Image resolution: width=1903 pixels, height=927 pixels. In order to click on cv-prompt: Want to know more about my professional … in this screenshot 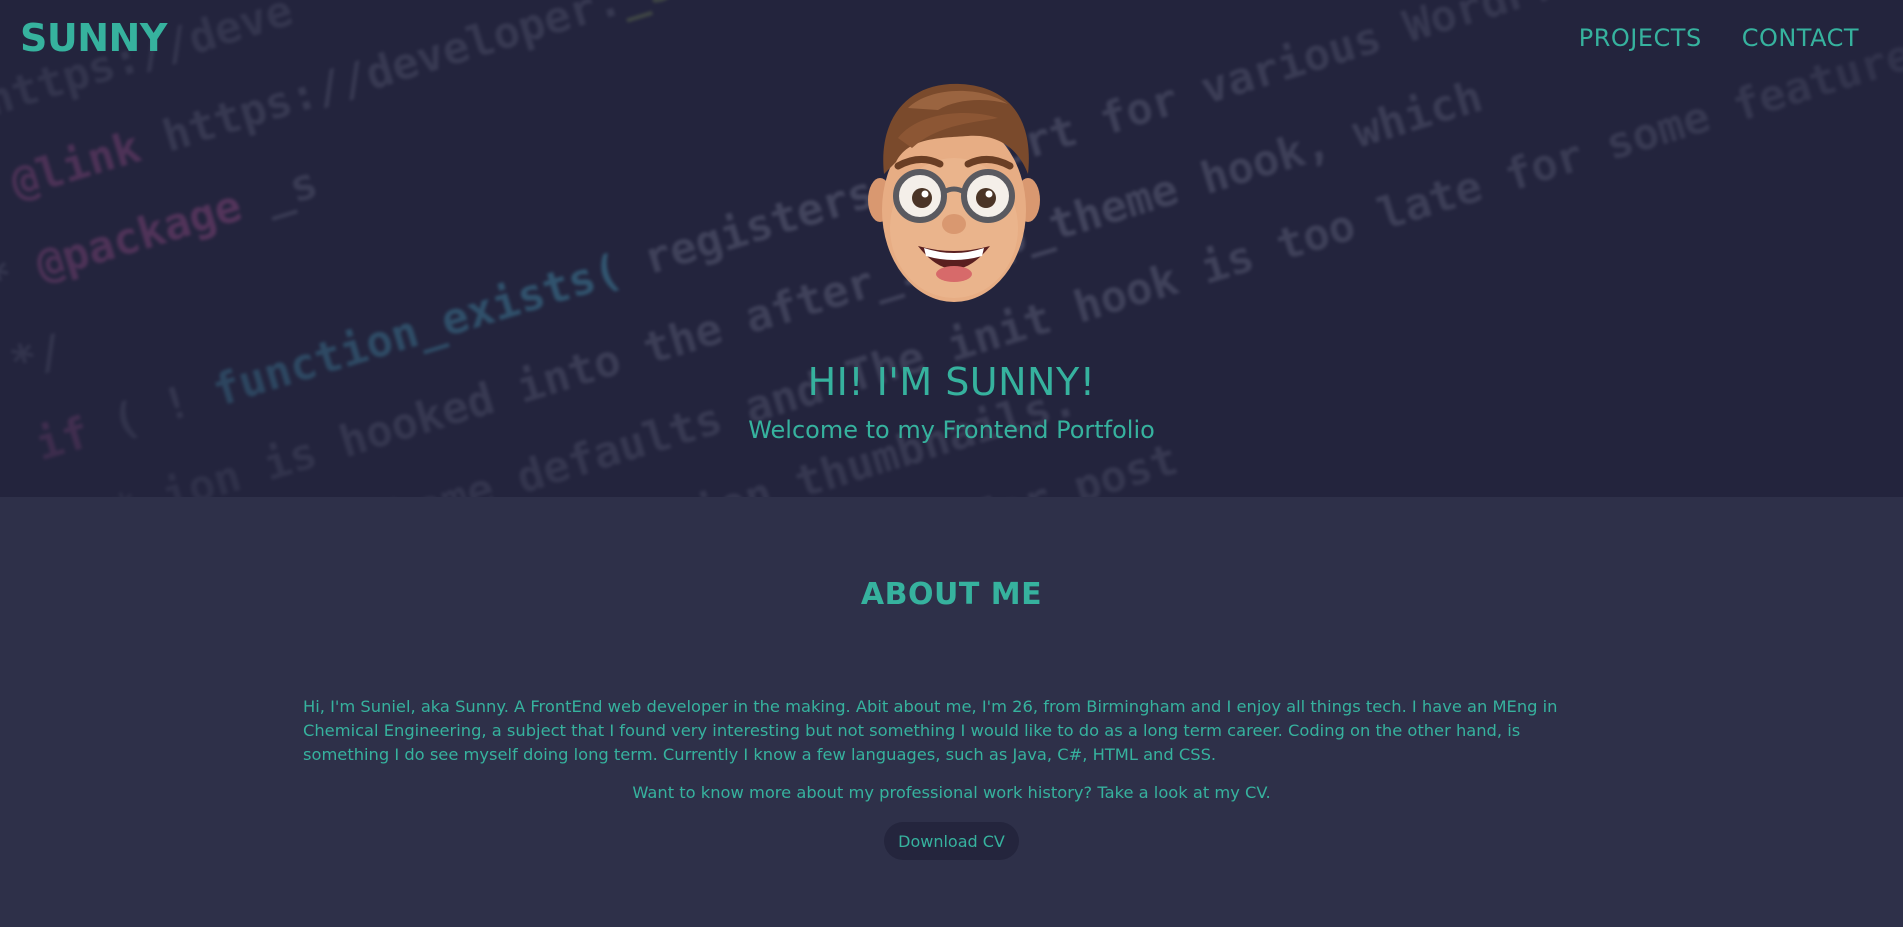, I will do `click(951, 792)`.